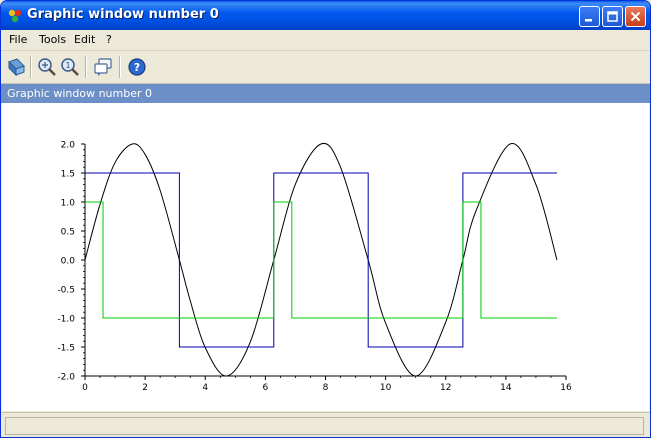 The image size is (651, 438). What do you see at coordinates (15, 16) in the screenshot?
I see `scilab-app-icon` at bounding box center [15, 16].